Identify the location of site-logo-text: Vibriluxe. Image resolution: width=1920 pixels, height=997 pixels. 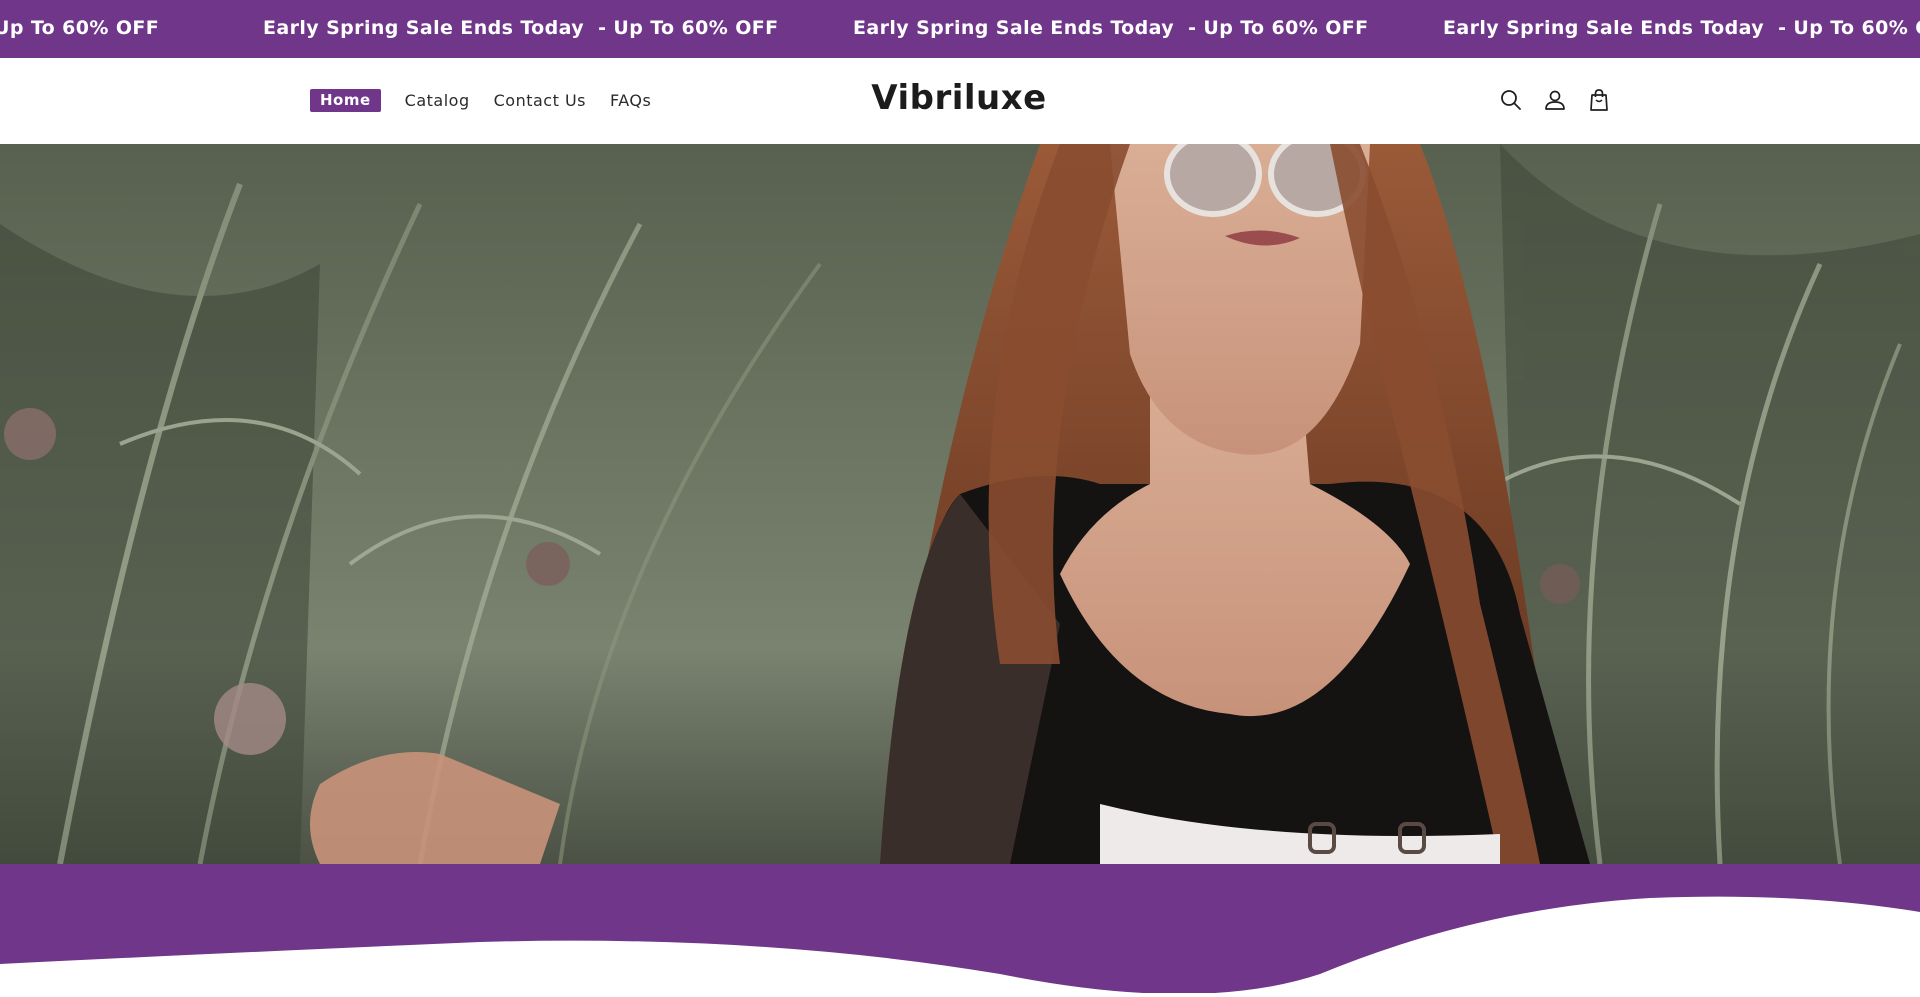
(958, 98).